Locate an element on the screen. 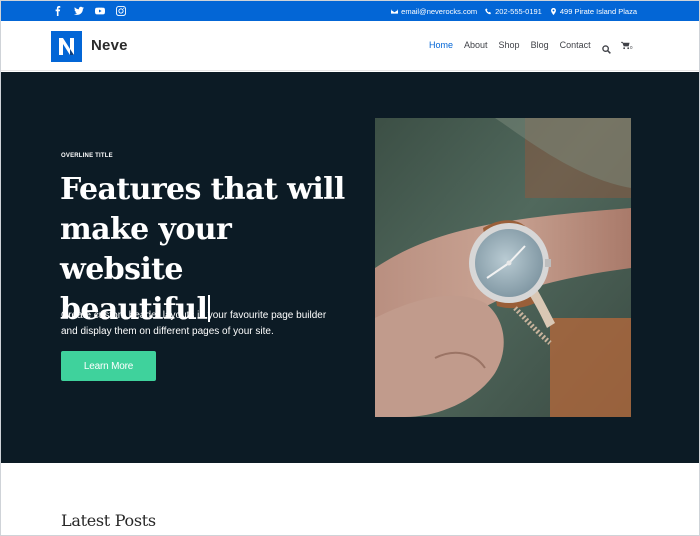 The width and height of the screenshot is (700, 536). site-header: Neve Home About Shop Blog Contact 0 is located at coordinates (350, 46).